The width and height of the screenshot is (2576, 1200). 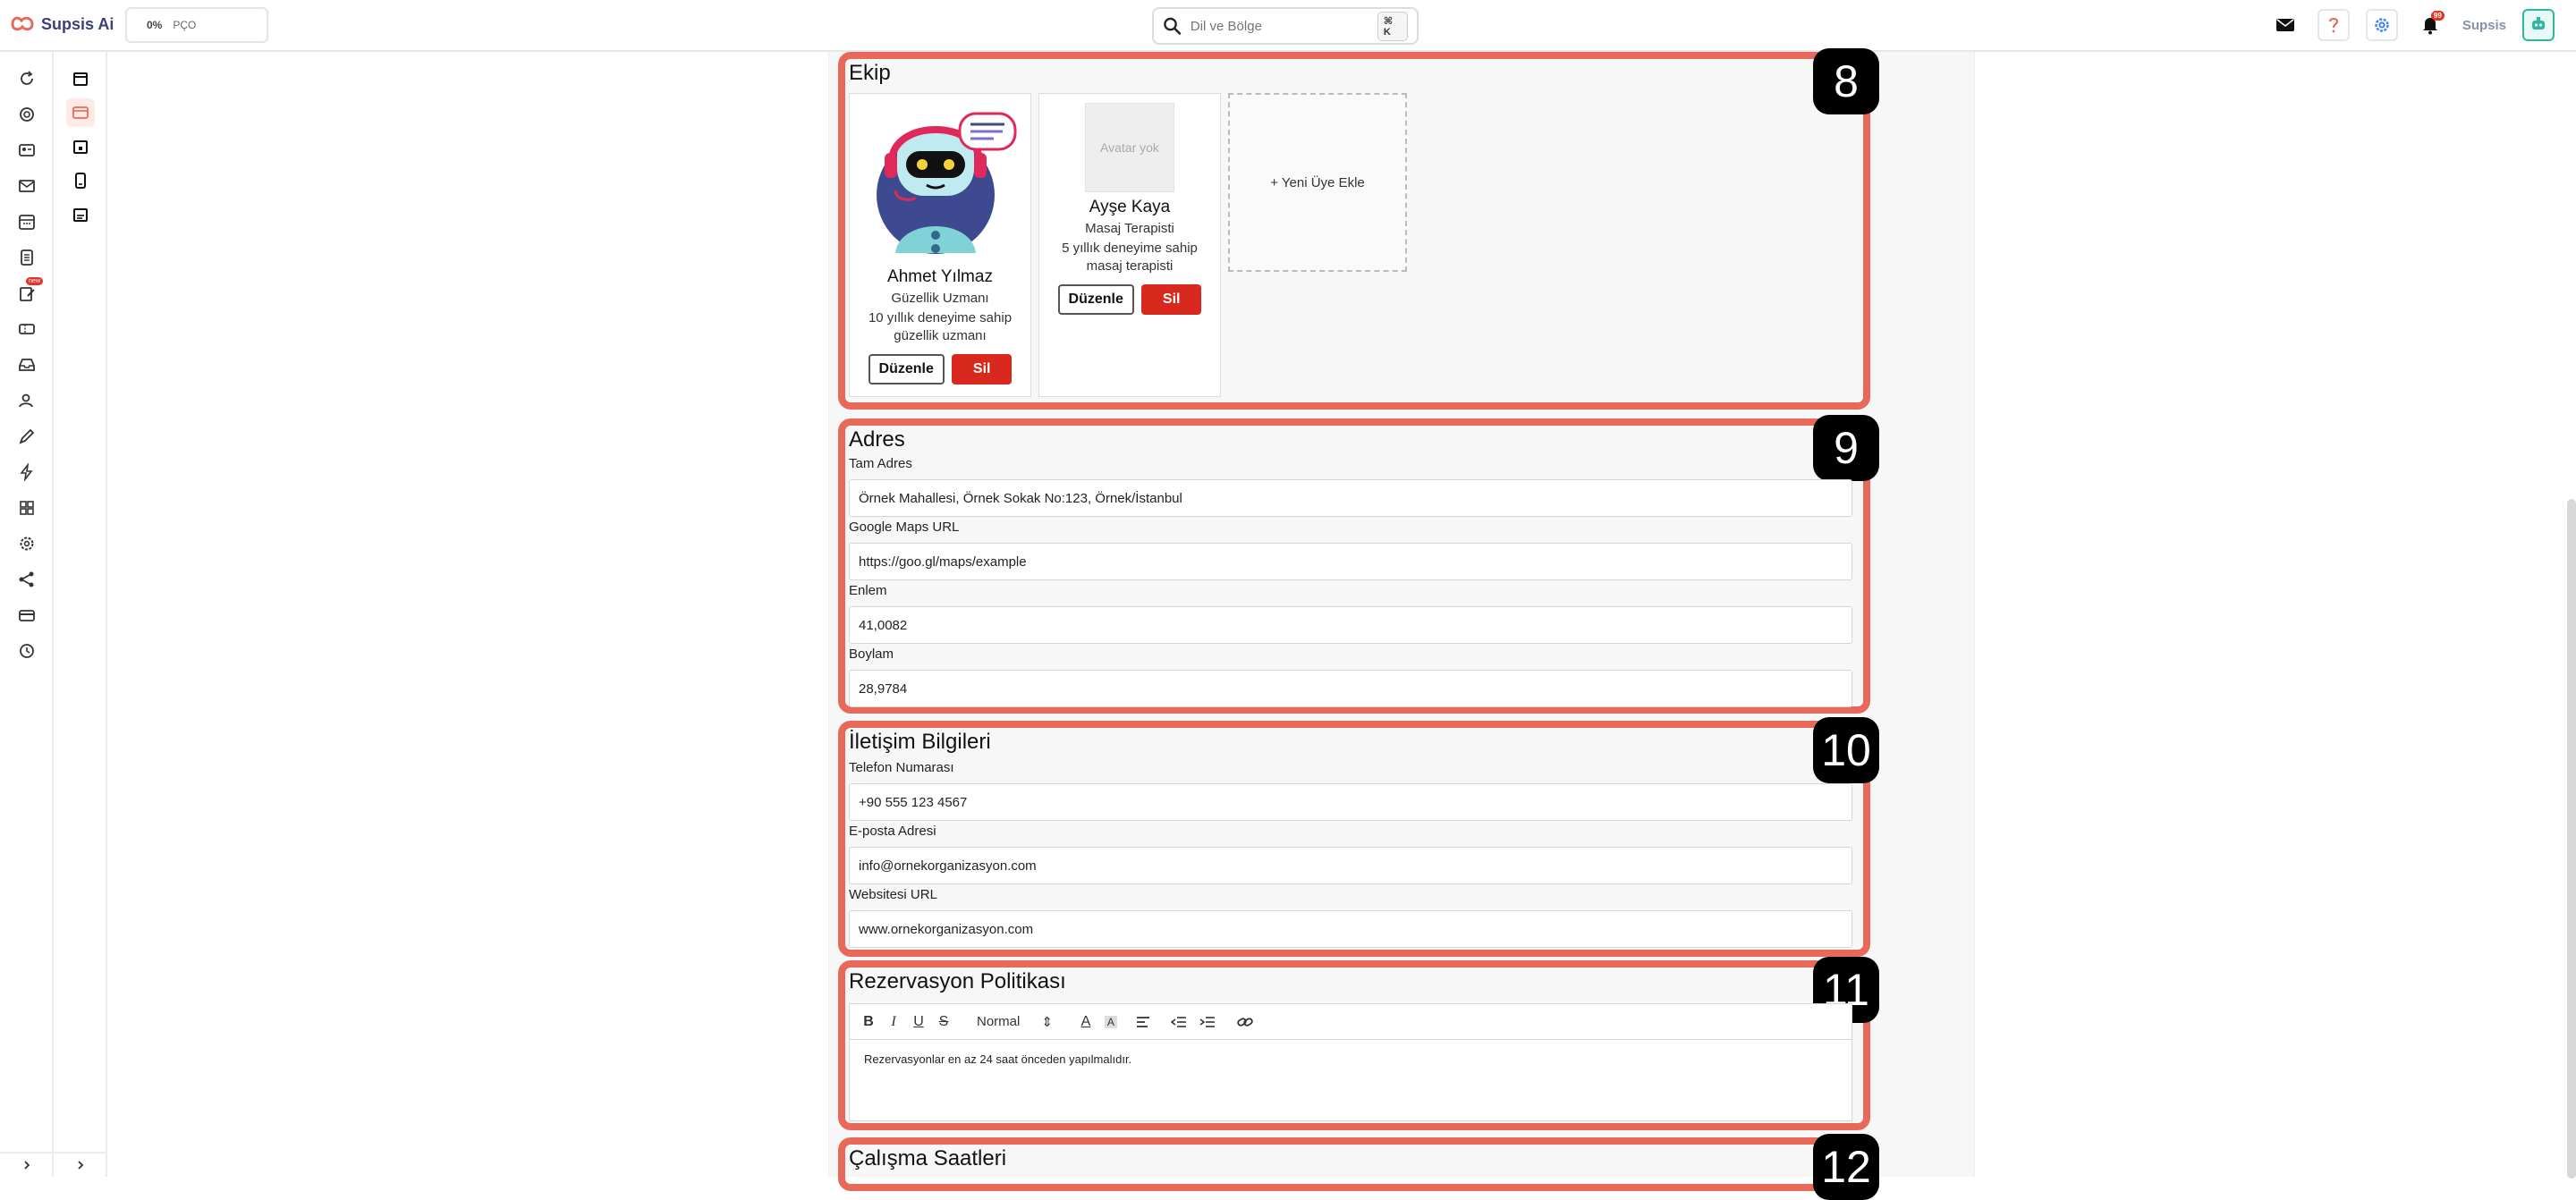 I want to click on notifications-button: 99, so click(x=2430, y=25).